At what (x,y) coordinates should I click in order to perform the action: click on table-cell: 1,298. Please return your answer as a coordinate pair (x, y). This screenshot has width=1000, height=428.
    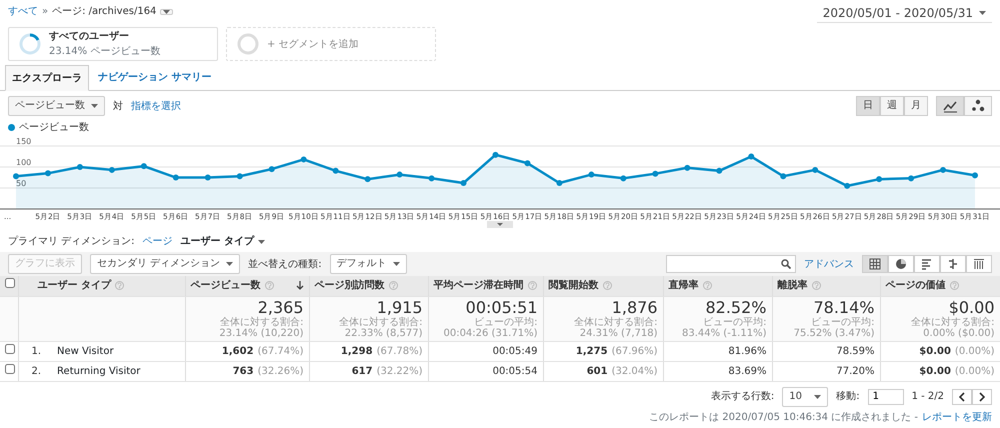
    Looking at the image, I should click on (356, 351).